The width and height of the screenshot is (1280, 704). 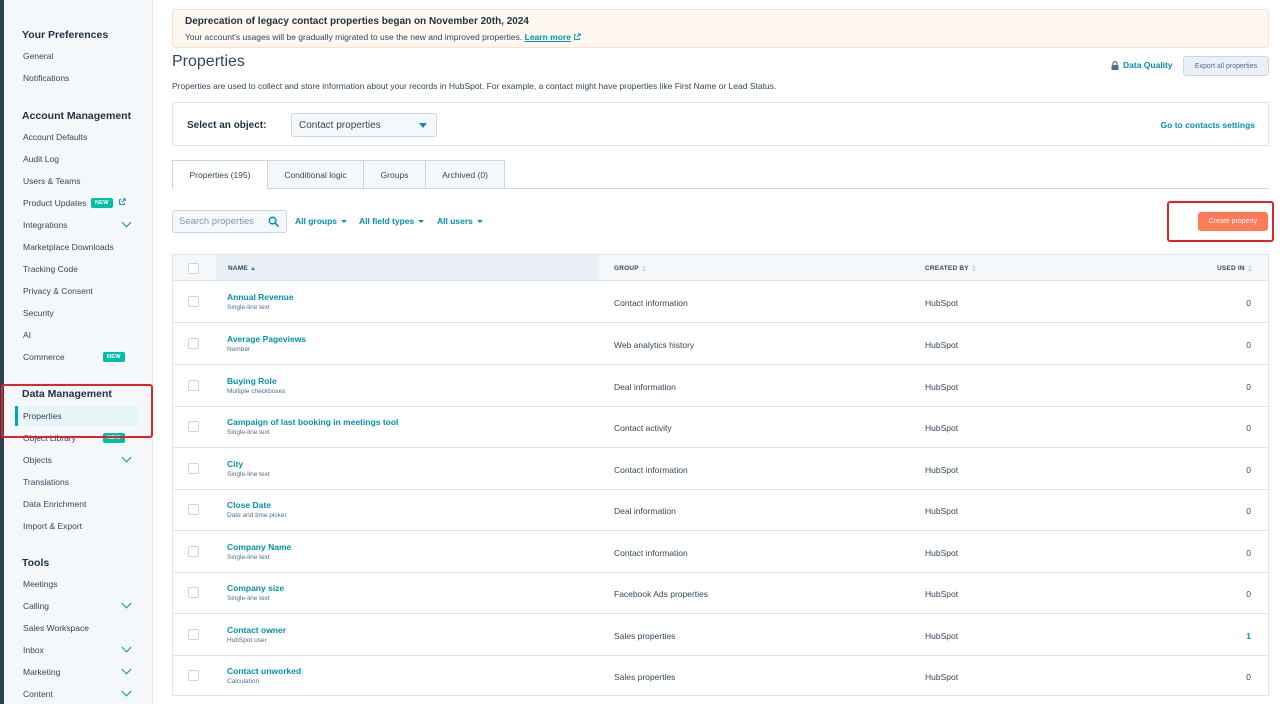 I want to click on sidebar-item-calling: Calling, so click(x=76, y=606).